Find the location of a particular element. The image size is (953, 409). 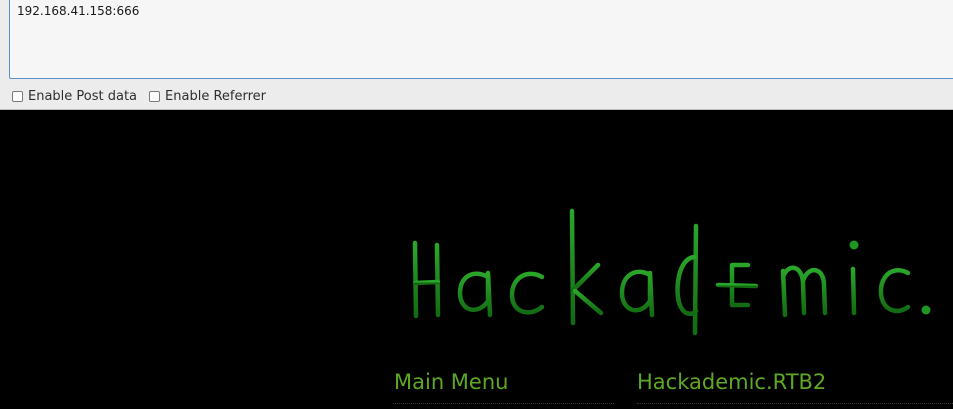

enable-post-data-checkbox is located at coordinates (17, 96).